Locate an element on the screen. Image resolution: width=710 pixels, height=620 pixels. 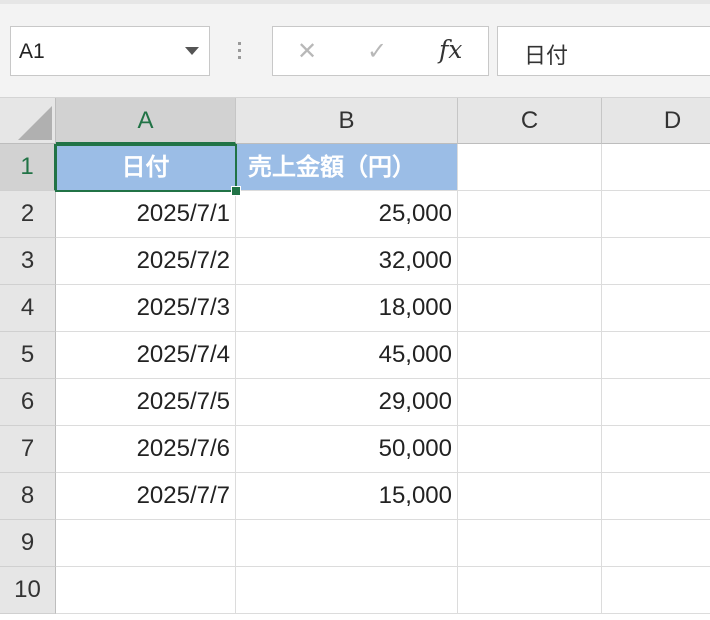
cell-a1: 日付 is located at coordinates (146, 167).